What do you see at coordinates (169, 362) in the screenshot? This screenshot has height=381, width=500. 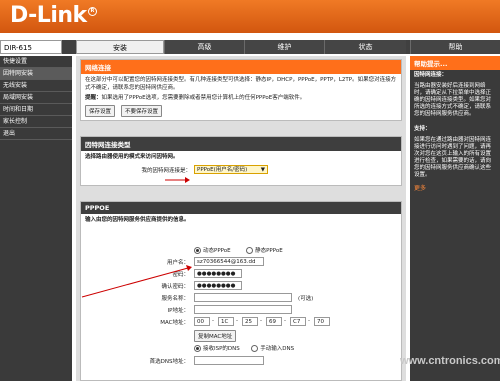 I see `primary-dns-label: 首选DNS地址：` at bounding box center [169, 362].